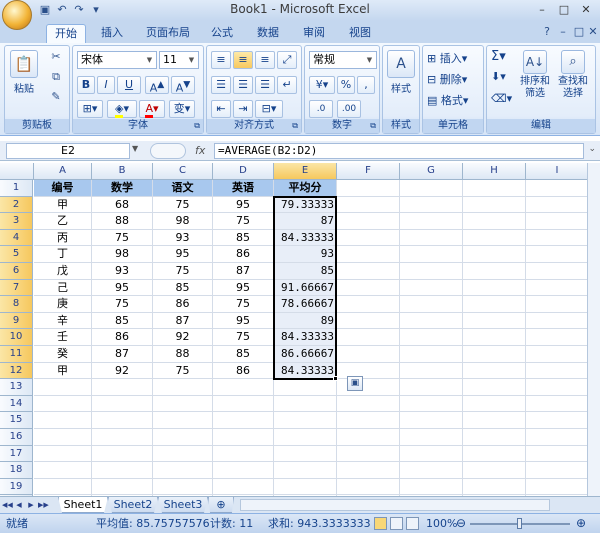 The height and width of the screenshot is (533, 600). What do you see at coordinates (19, 505) in the screenshot?
I see `prev-sheet-icon: ◀` at bounding box center [19, 505].